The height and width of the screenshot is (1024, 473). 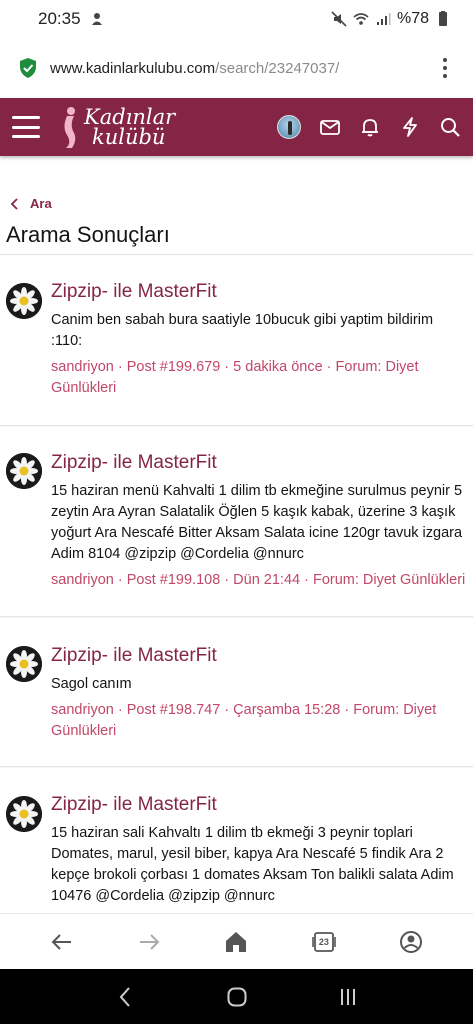 What do you see at coordinates (88, 234) in the screenshot?
I see `page-title: Arama Sonuçları` at bounding box center [88, 234].